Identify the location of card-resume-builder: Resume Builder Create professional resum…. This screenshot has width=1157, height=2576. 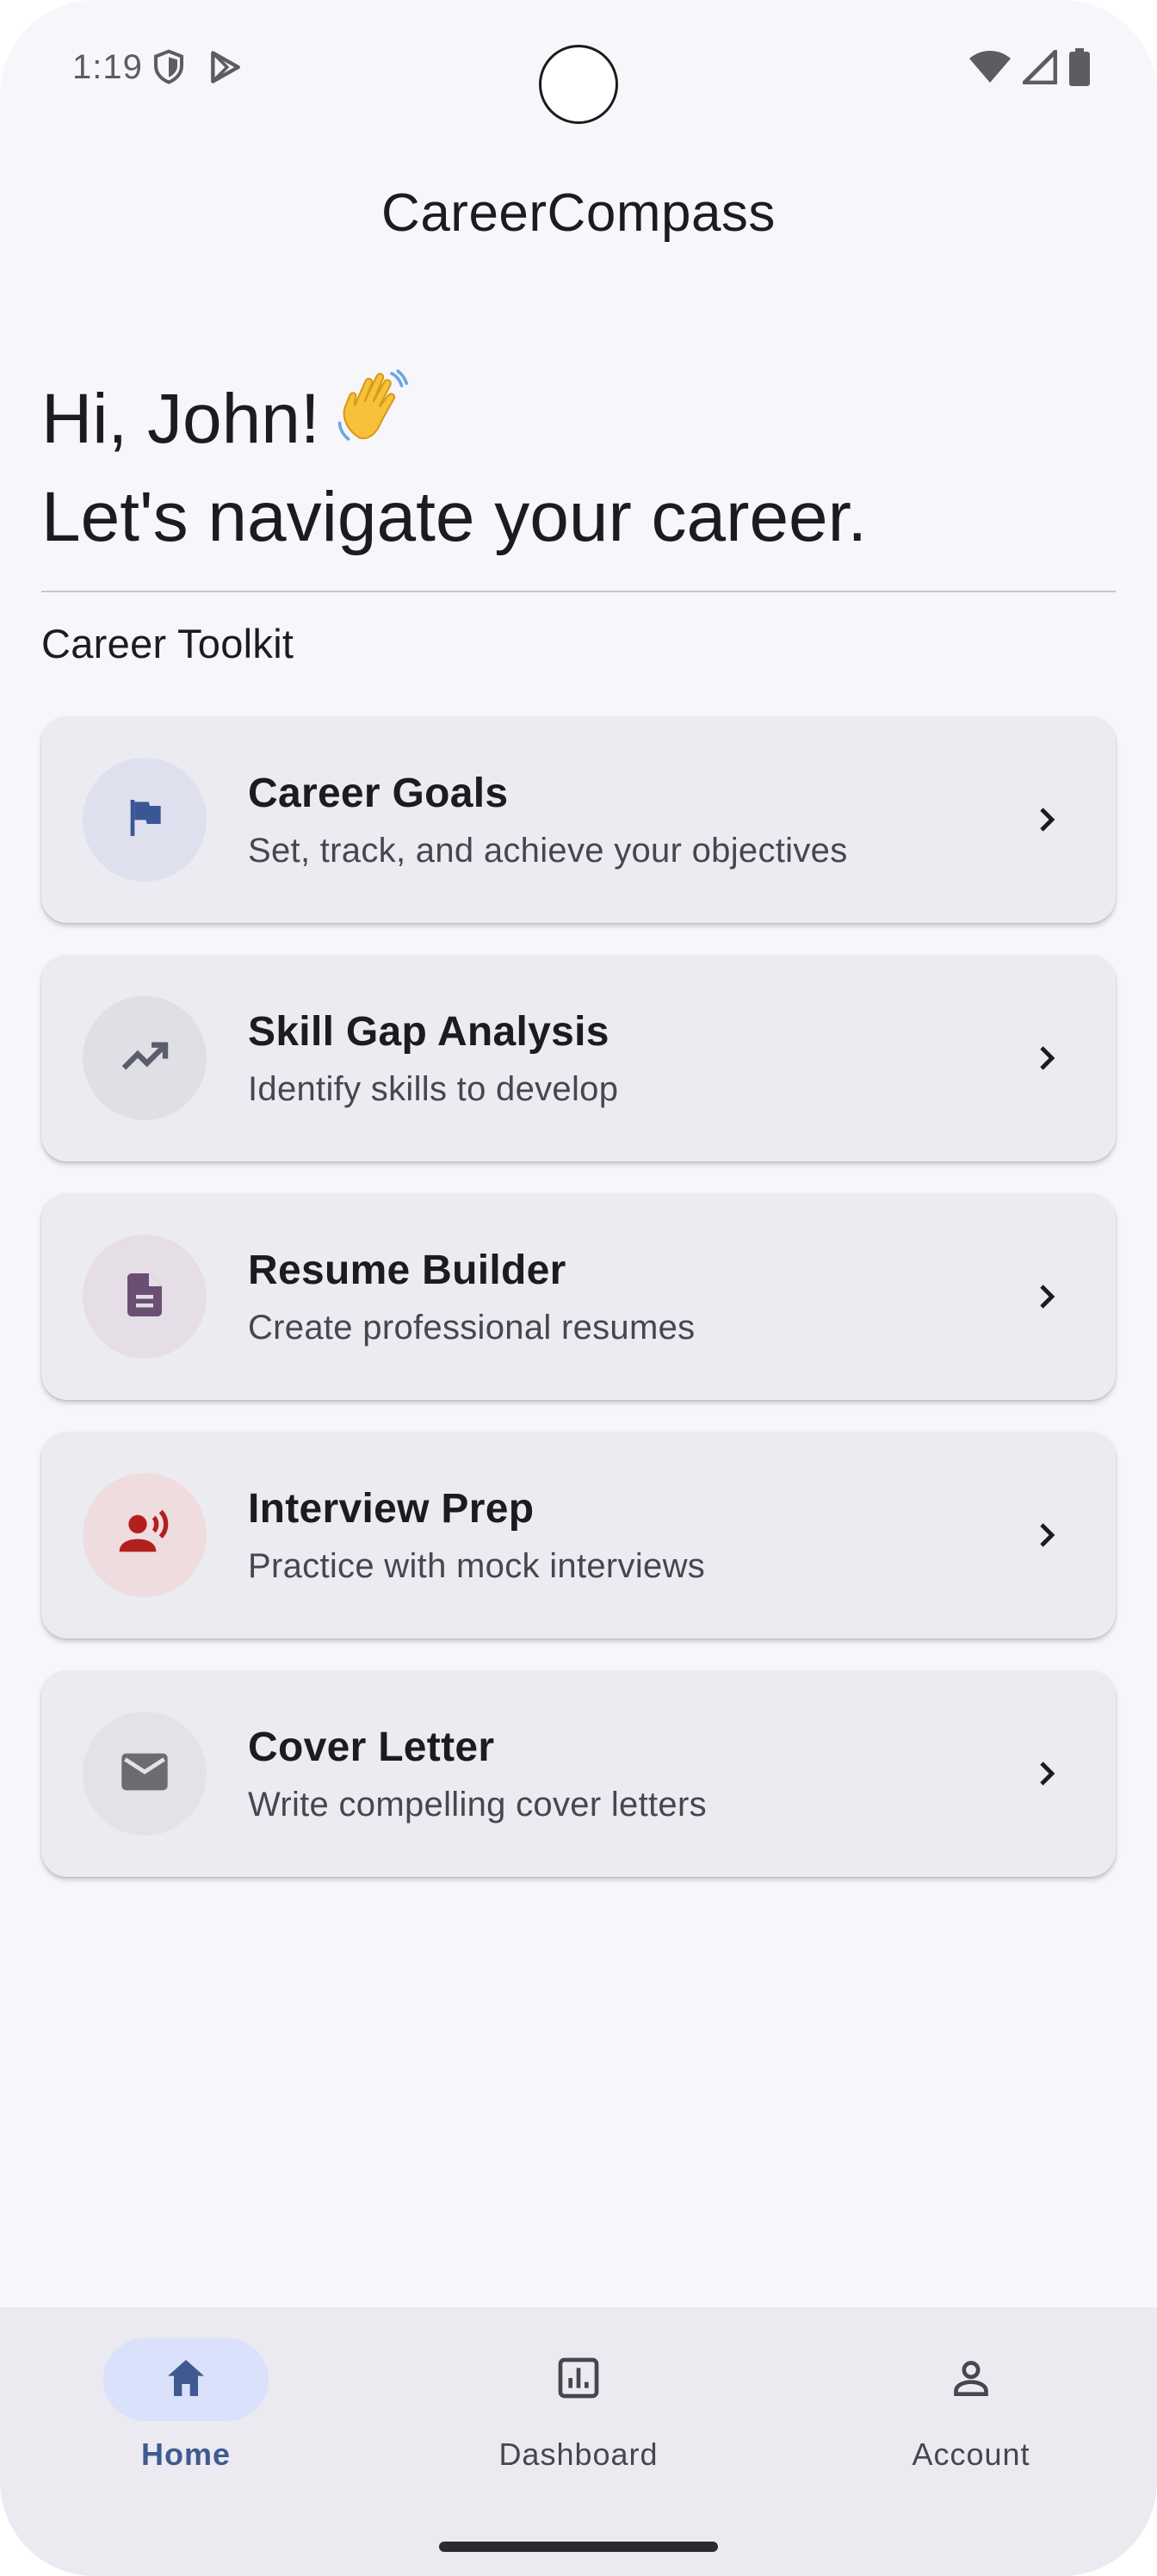
(579, 1296).